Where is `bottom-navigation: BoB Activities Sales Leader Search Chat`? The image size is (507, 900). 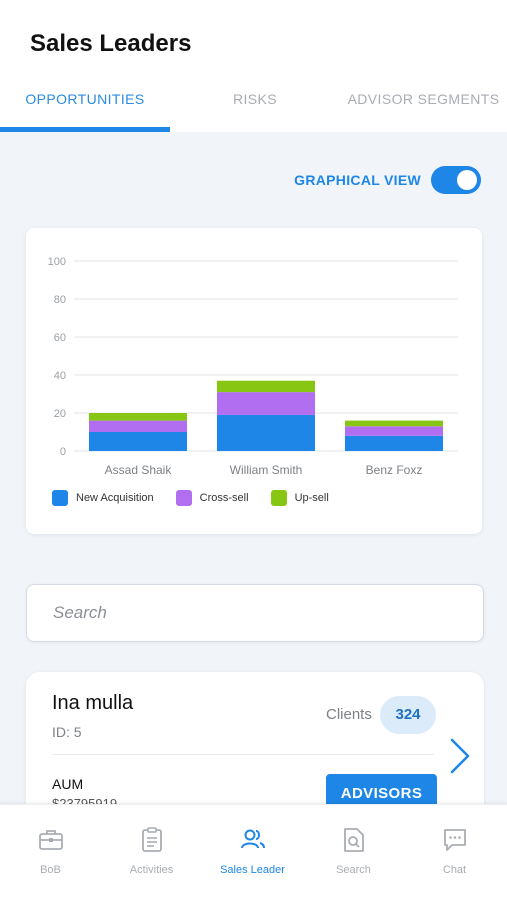
bottom-navigation: BoB Activities Sales Leader Search Chat is located at coordinates (253, 852).